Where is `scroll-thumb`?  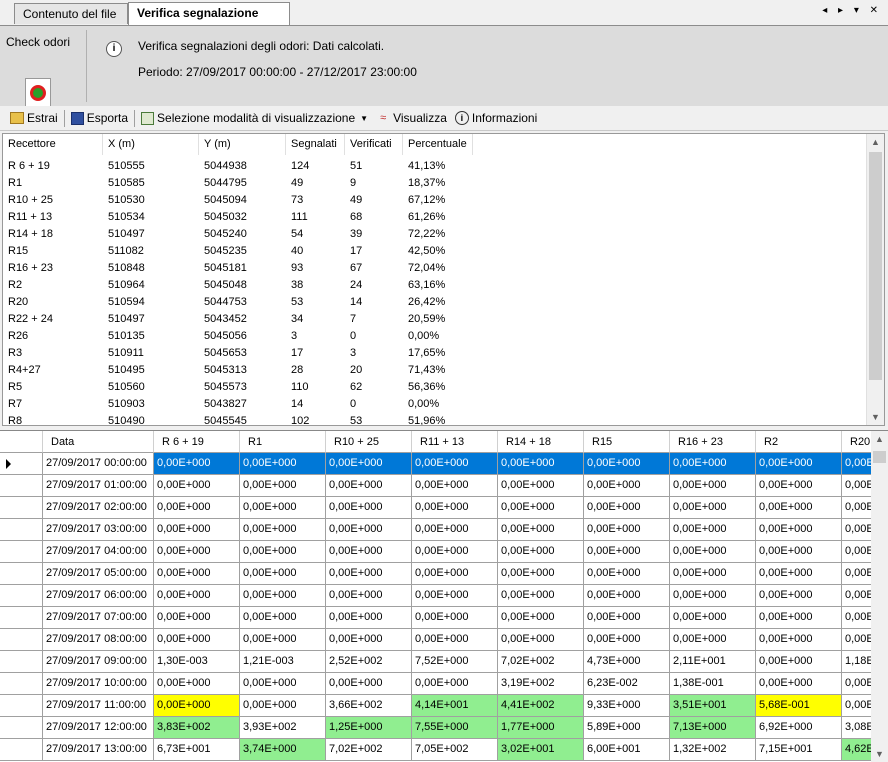
scroll-thumb is located at coordinates (879, 457).